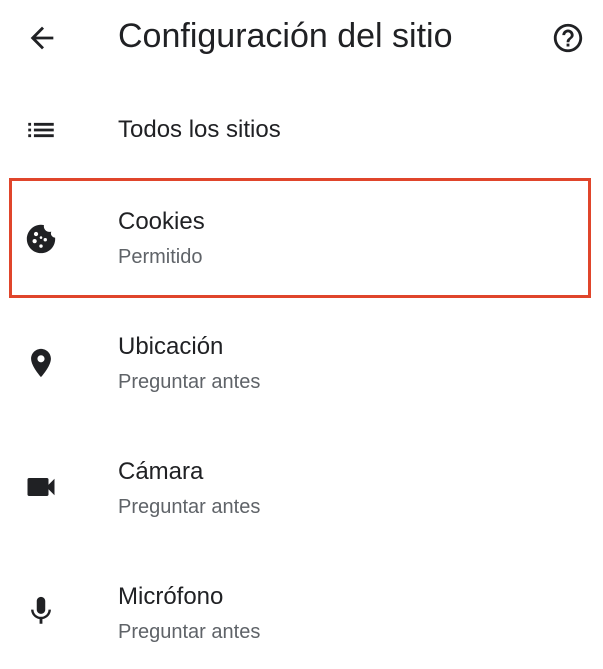 The height and width of the screenshot is (669, 603). What do you see at coordinates (41, 611) in the screenshot?
I see `mic-icon` at bounding box center [41, 611].